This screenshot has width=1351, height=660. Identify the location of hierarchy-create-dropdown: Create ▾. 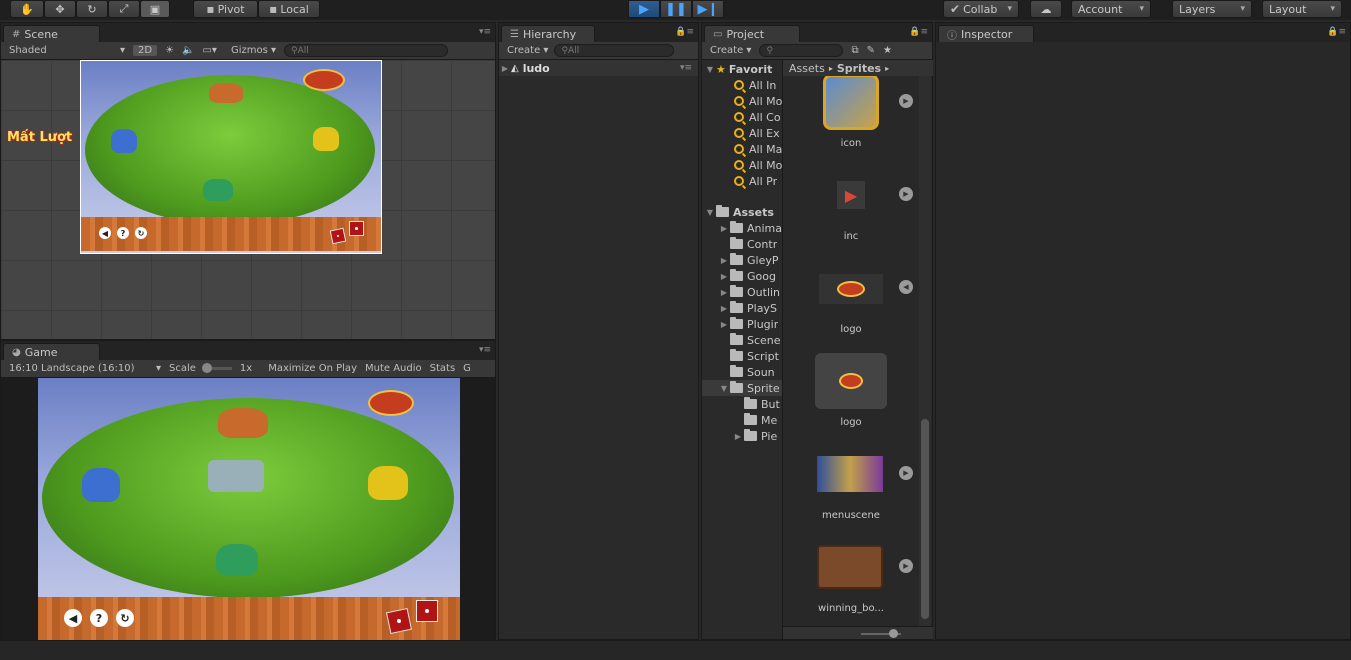
(527, 50).